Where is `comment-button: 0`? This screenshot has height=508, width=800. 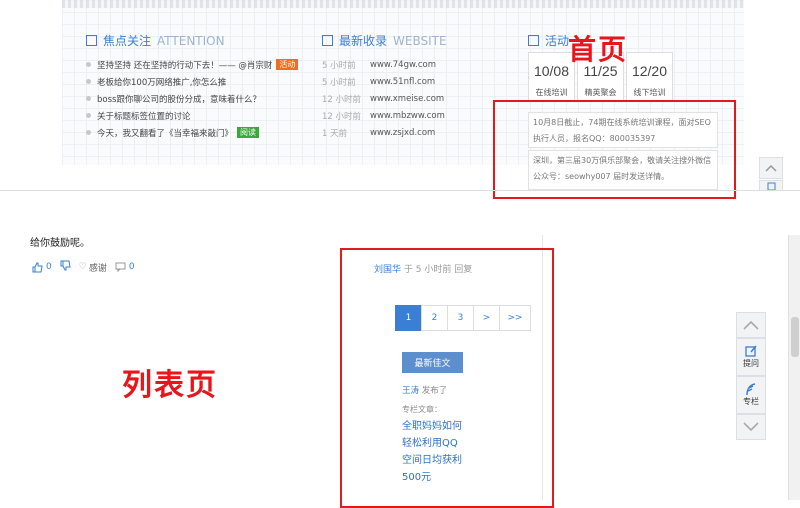 comment-button: 0 is located at coordinates (125, 267).